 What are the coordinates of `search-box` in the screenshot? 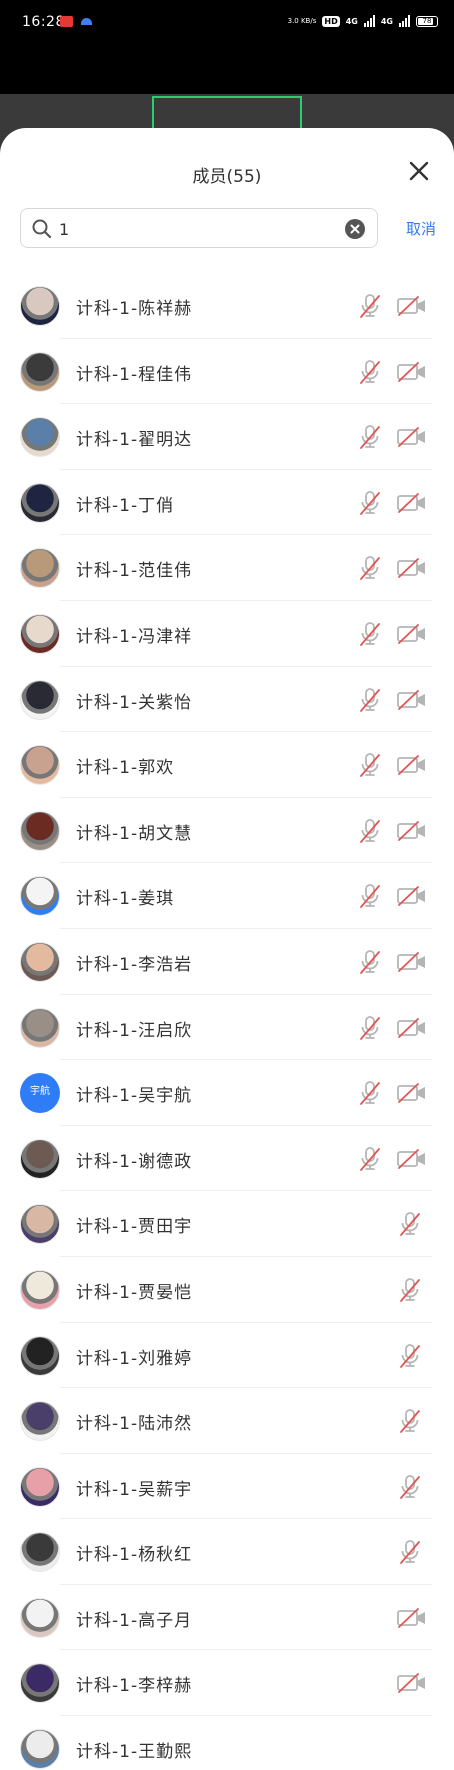 It's located at (199, 228).